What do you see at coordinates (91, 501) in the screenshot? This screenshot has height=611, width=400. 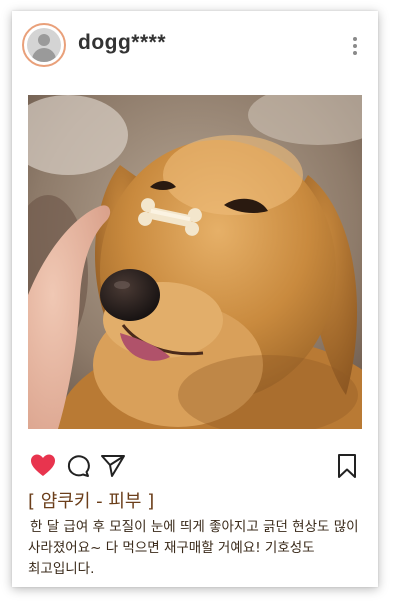 I see `caption-title: [ 얌쿠키 - 피부 ]` at bounding box center [91, 501].